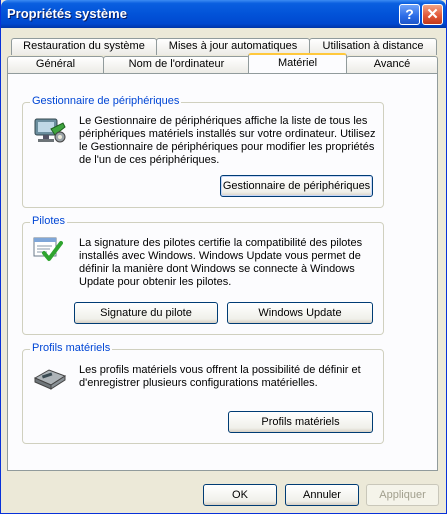  Describe the element at coordinates (392, 64) in the screenshot. I see `tab-advanced: Avancé` at that location.